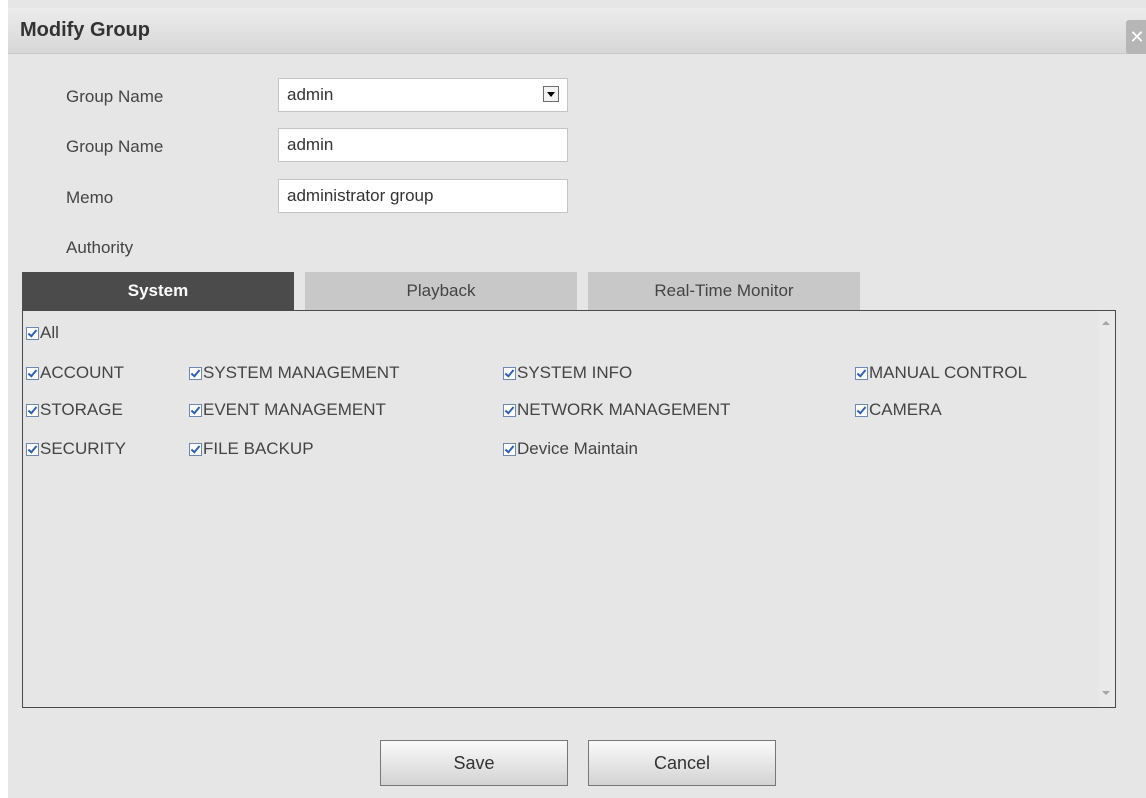  I want to click on scroll-down-icon, so click(1106, 693).